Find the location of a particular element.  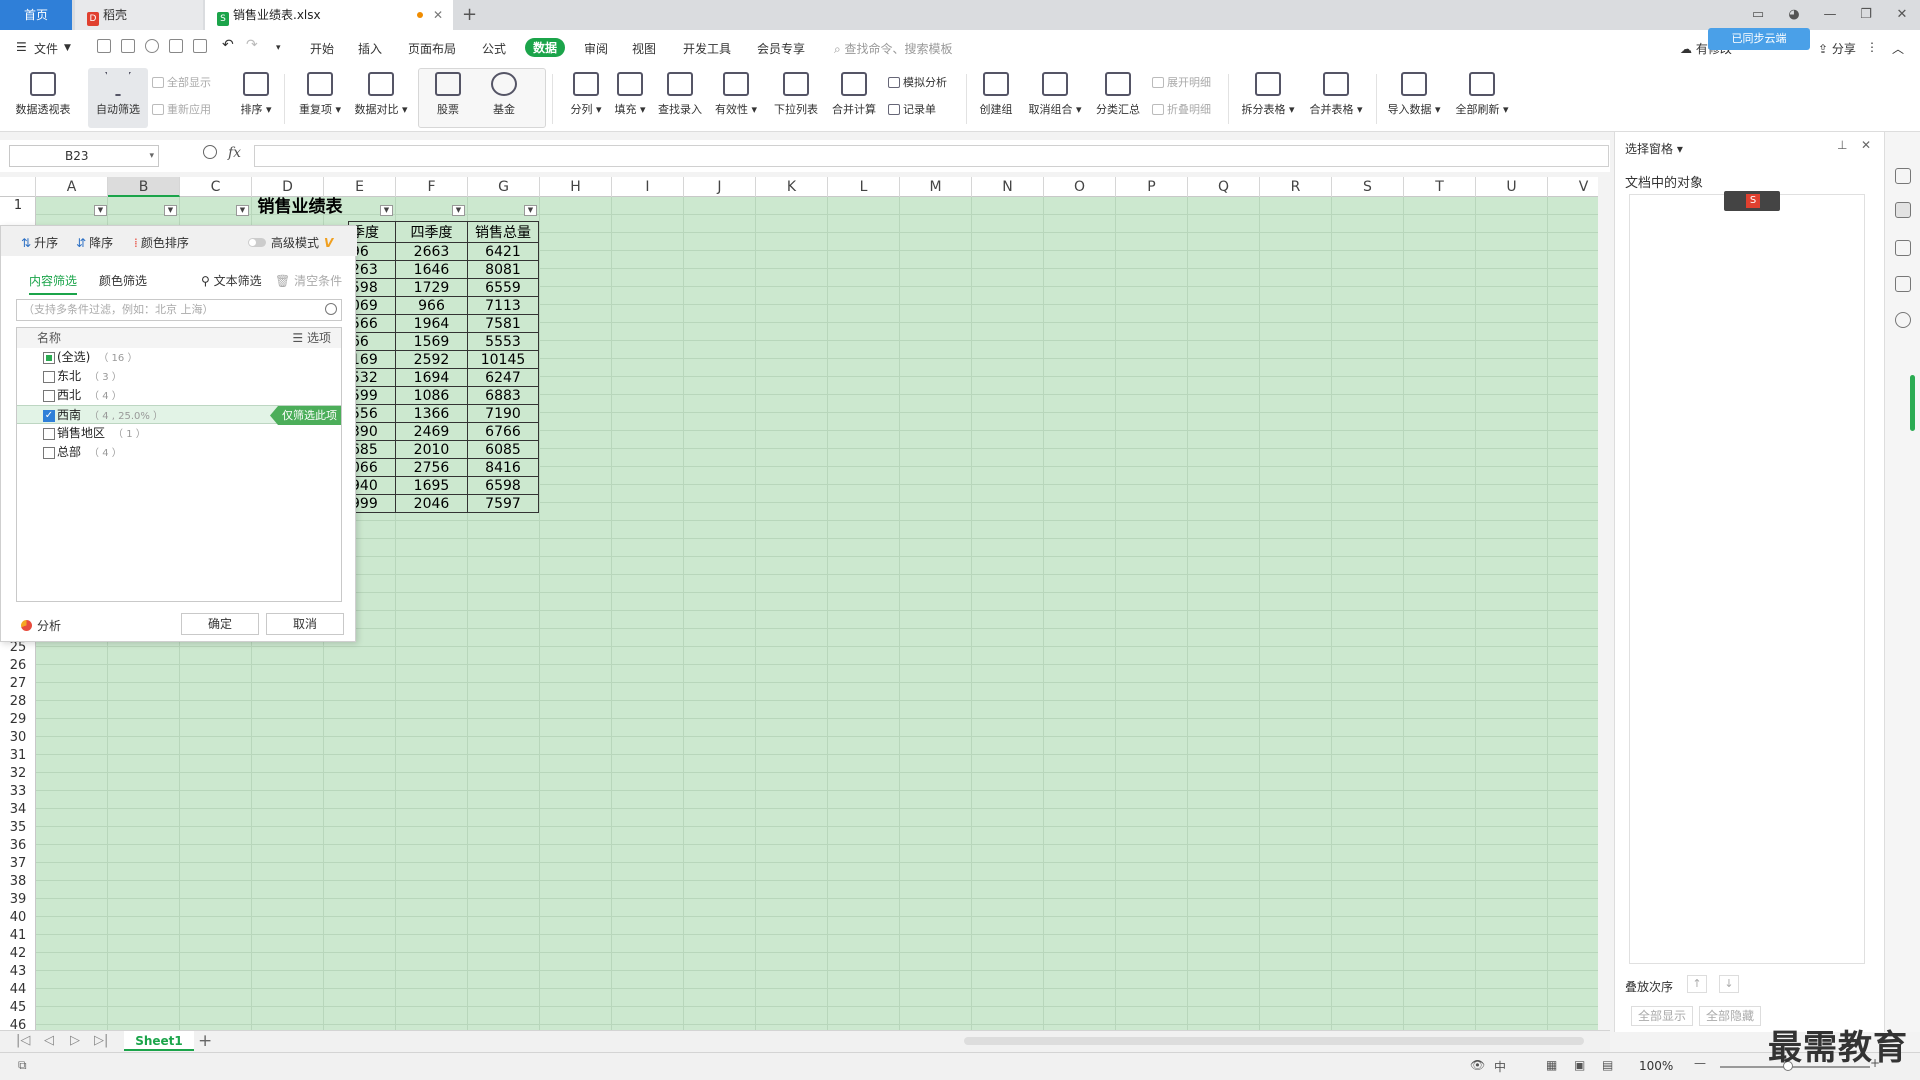

redo-icon: ↷ is located at coordinates (252, 45).